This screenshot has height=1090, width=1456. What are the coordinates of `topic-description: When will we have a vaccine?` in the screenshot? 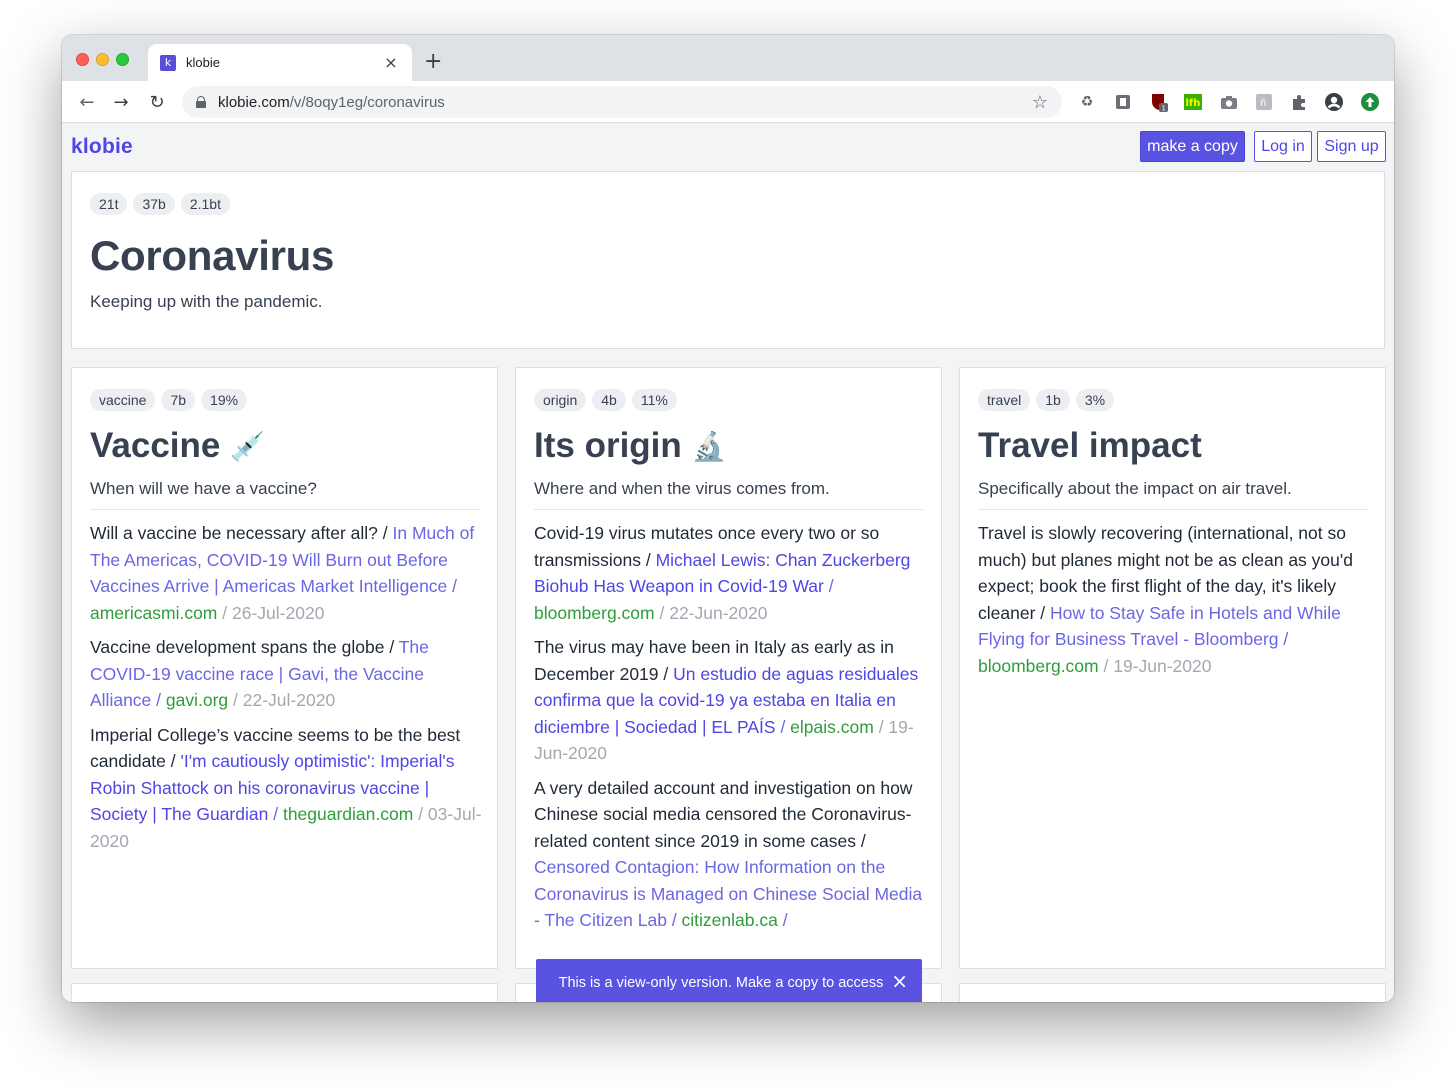 It's located at (203, 488).